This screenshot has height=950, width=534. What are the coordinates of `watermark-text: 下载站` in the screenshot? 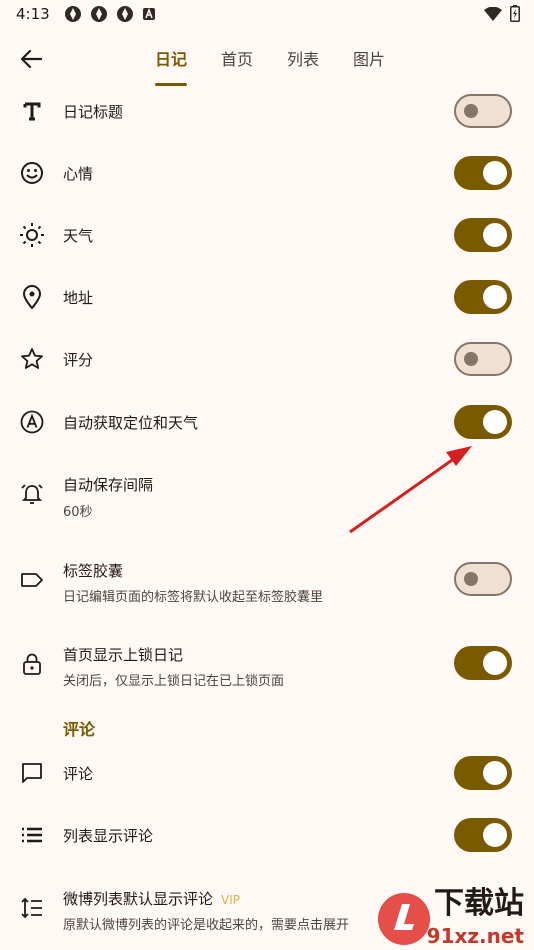 It's located at (479, 903).